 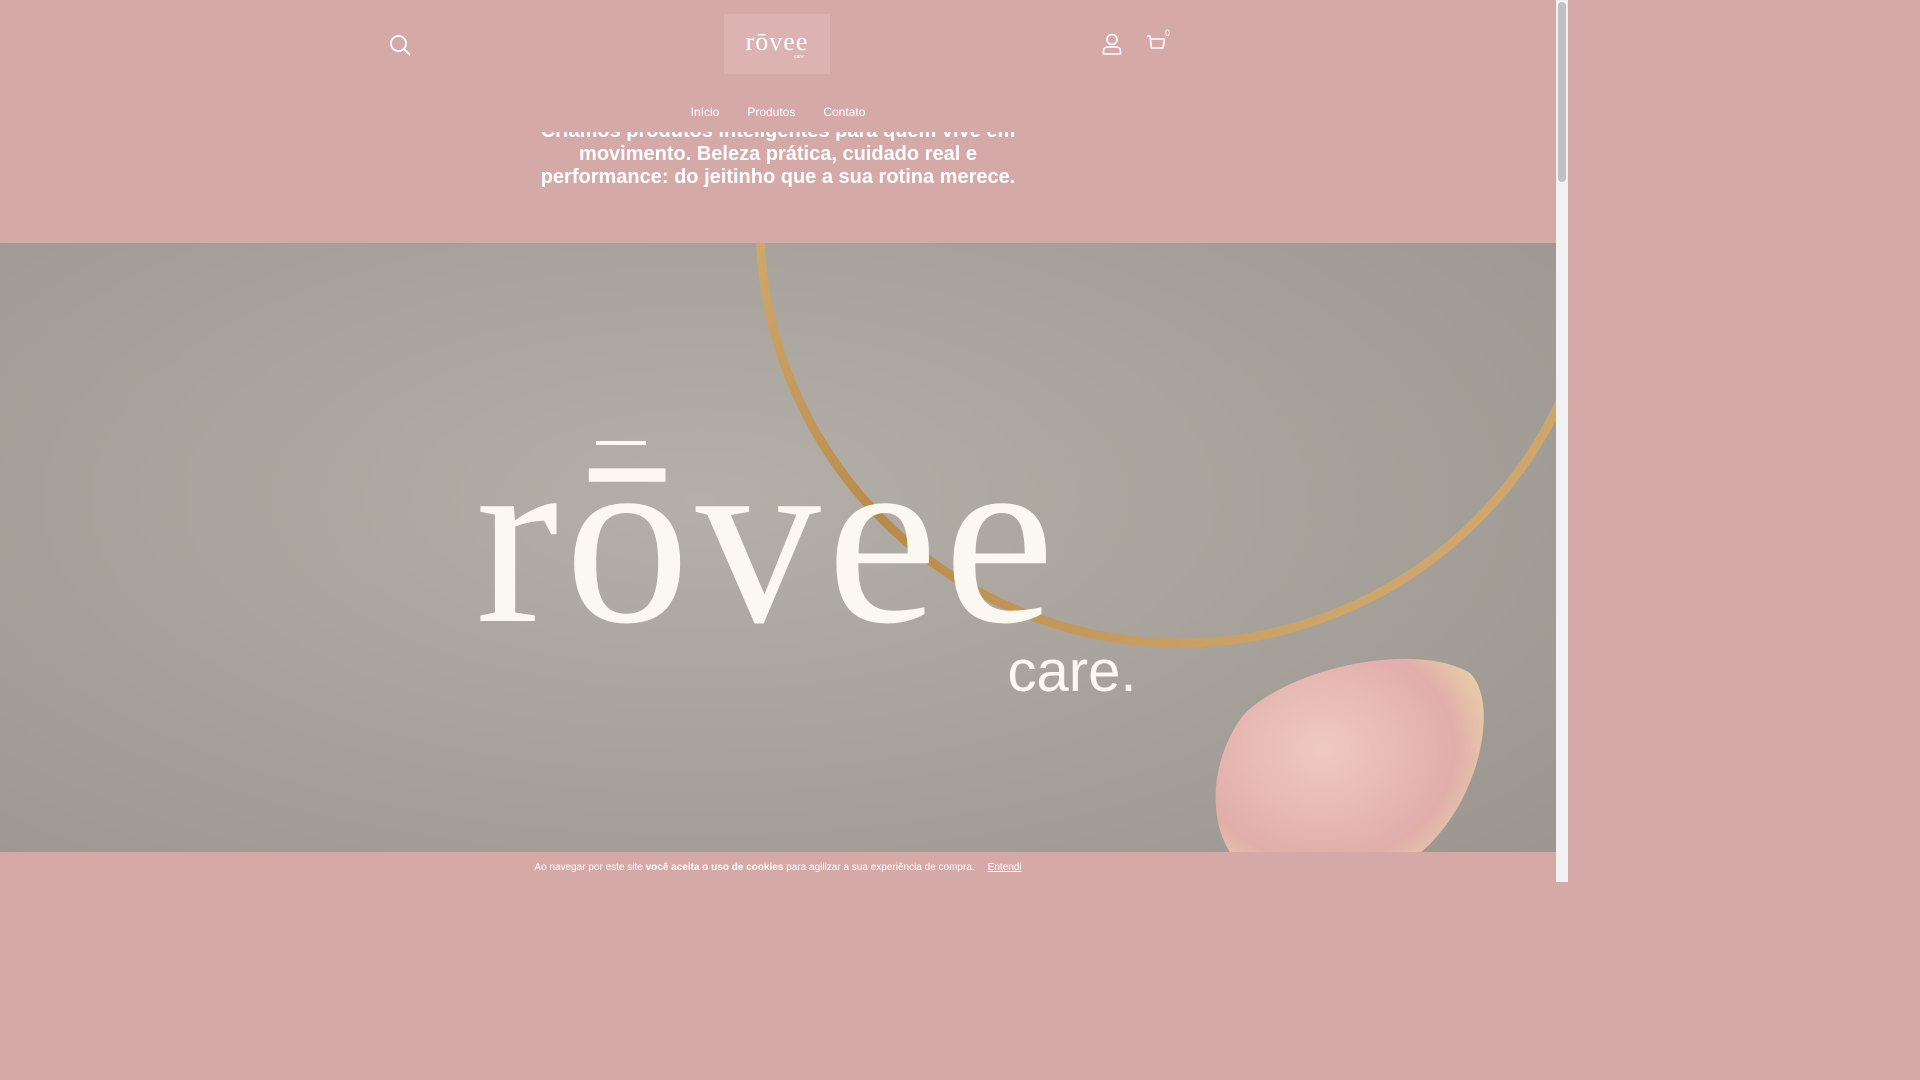 I want to click on account-button, so click(x=1112, y=44).